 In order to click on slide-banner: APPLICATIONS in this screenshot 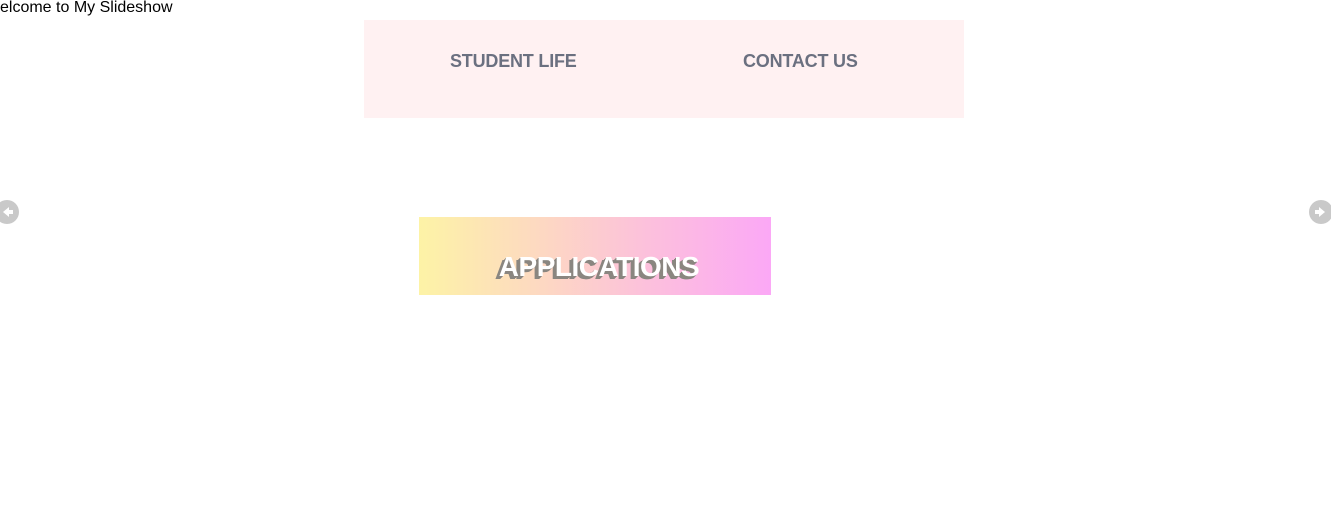, I will do `click(595, 256)`.